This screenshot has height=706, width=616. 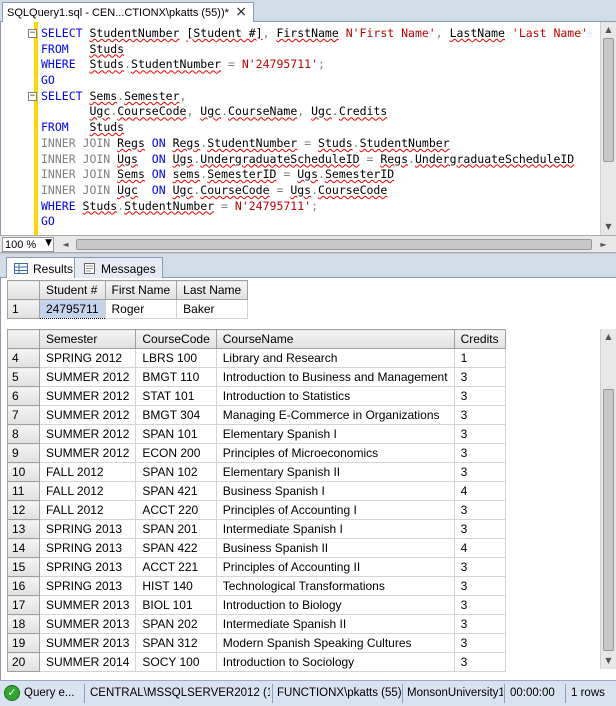 I want to click on row-number: 18, so click(x=23, y=624).